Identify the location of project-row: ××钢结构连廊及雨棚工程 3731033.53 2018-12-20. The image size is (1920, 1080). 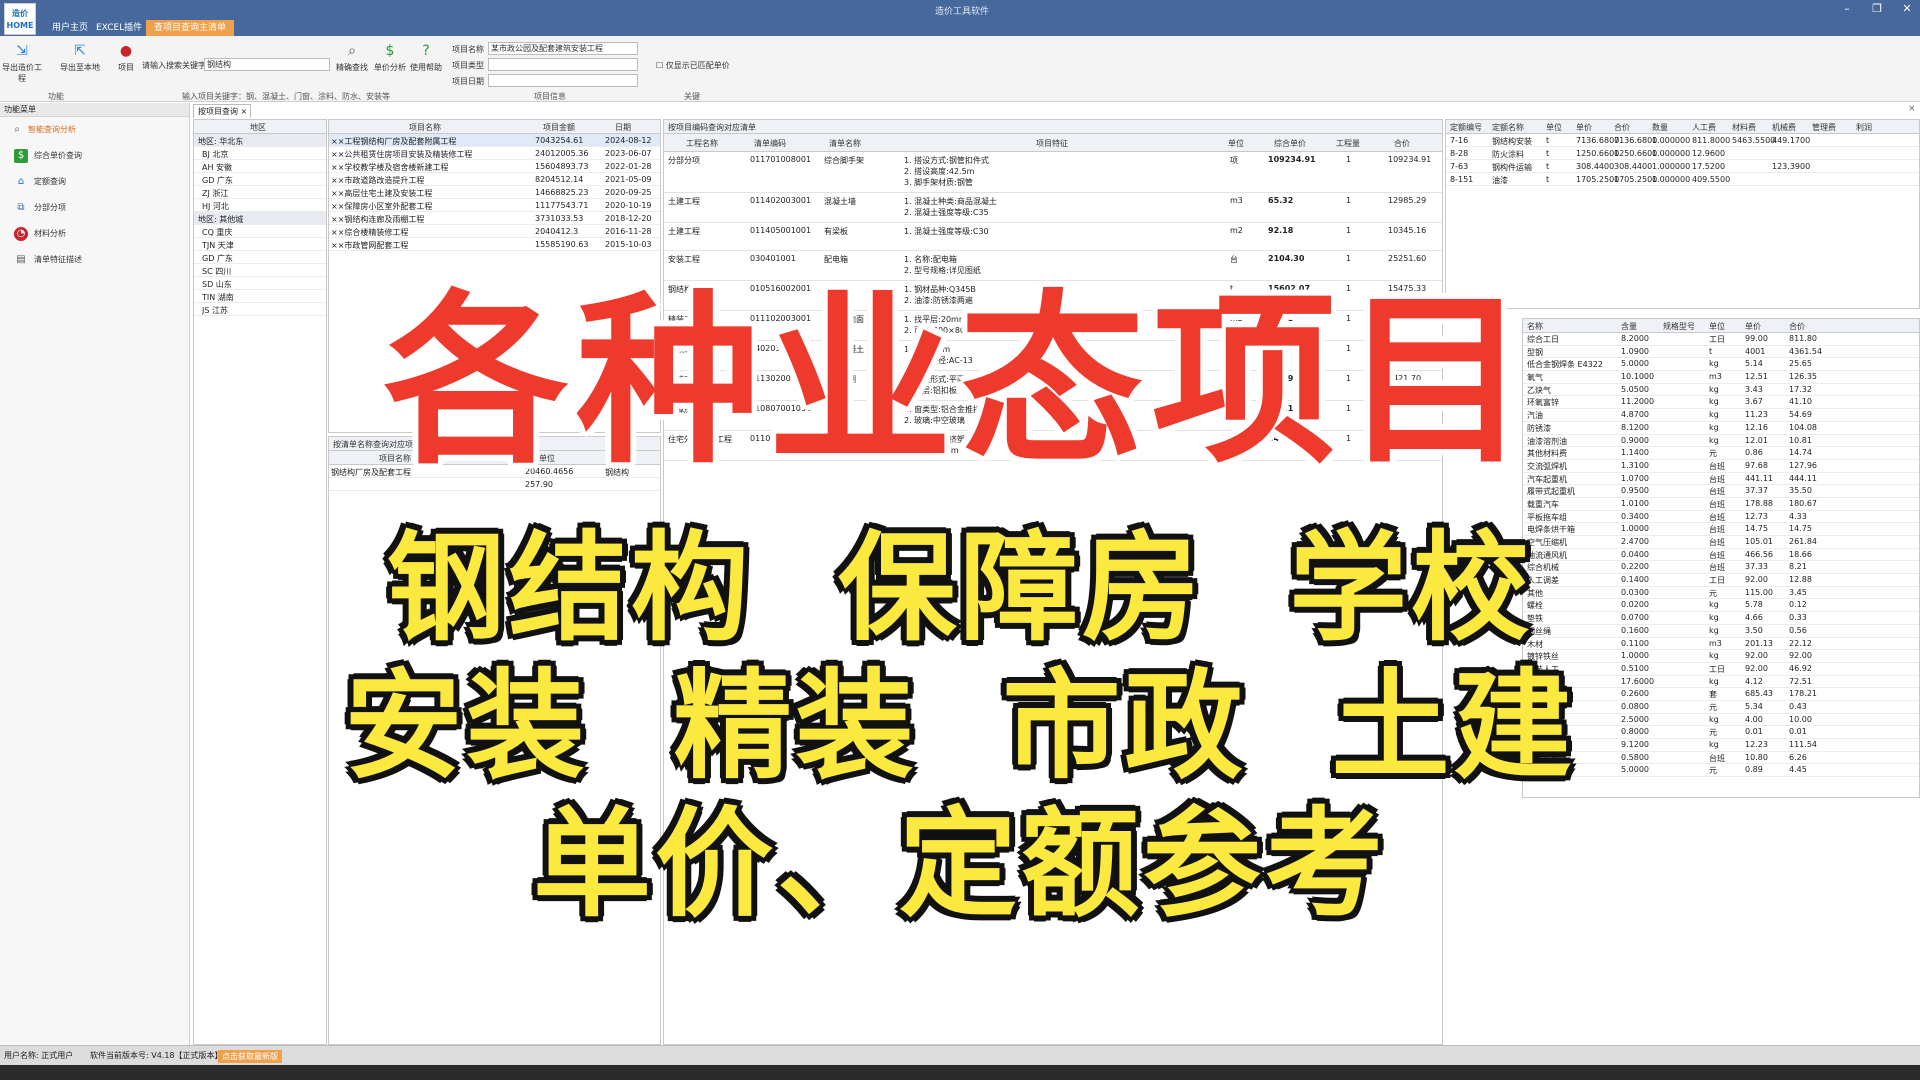
(494, 218).